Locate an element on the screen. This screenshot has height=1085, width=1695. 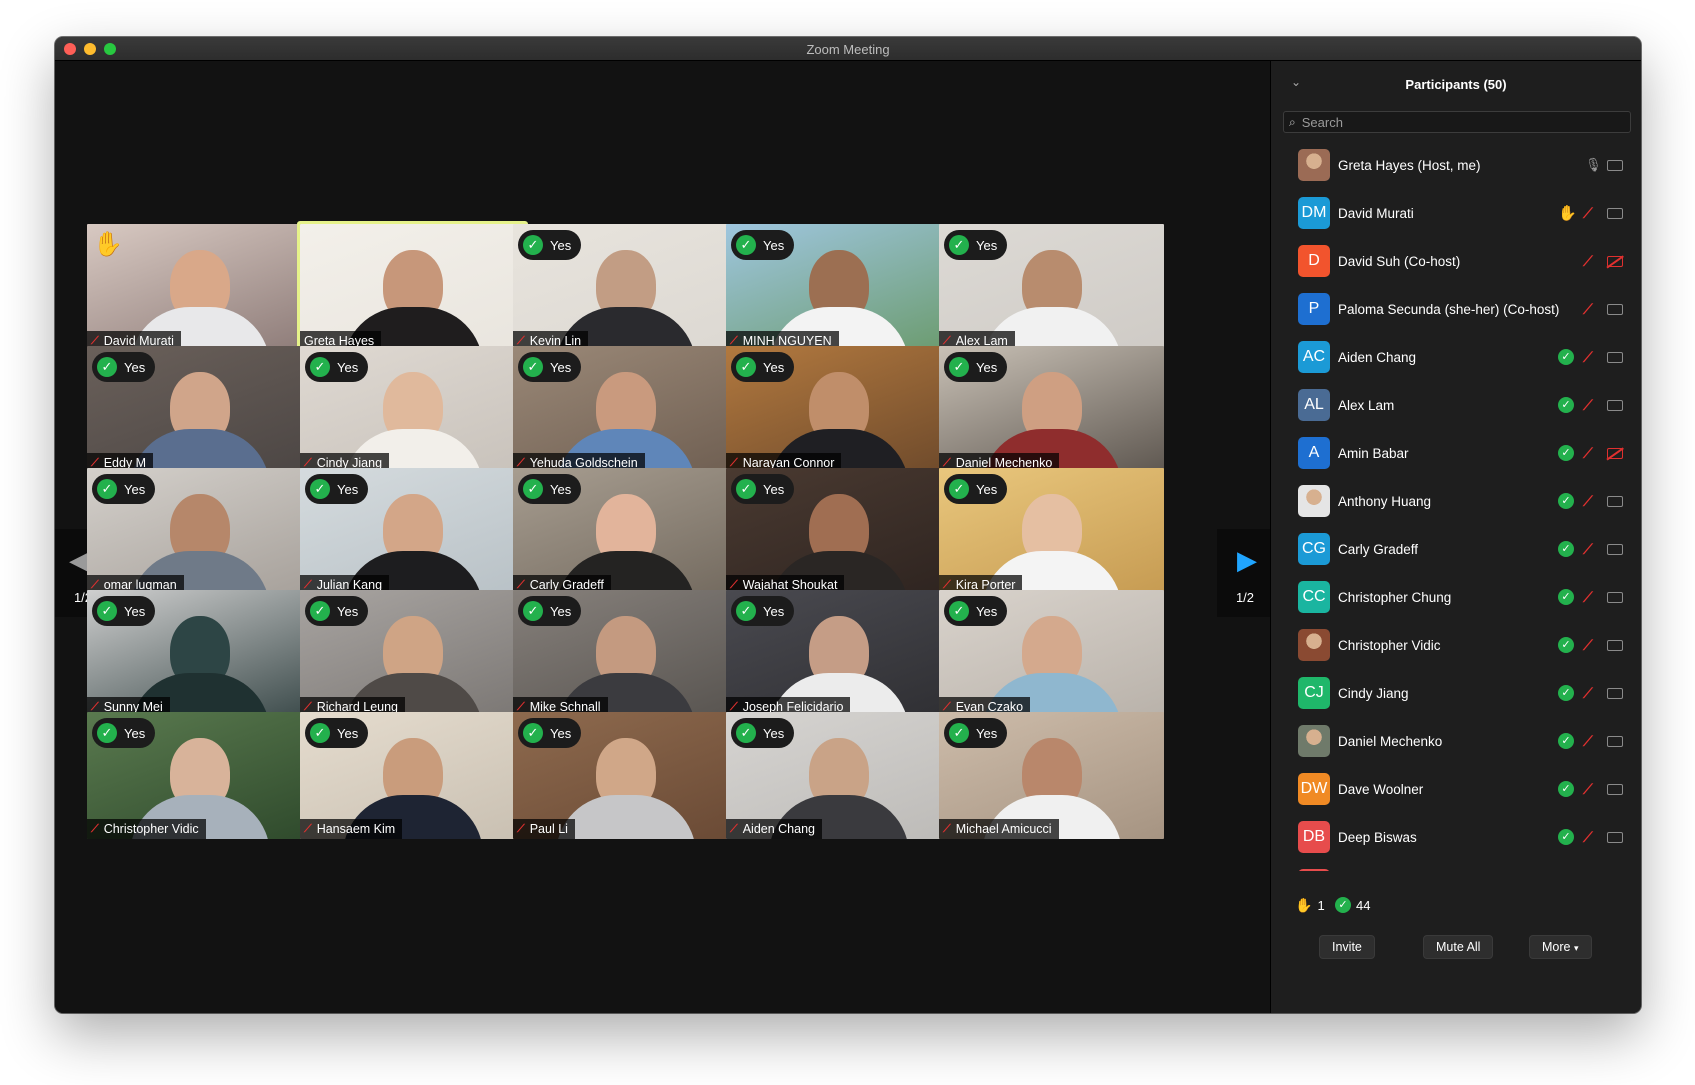
participant-row: DM David Murati ✋ ⟋ is located at coordinates (1456, 213).